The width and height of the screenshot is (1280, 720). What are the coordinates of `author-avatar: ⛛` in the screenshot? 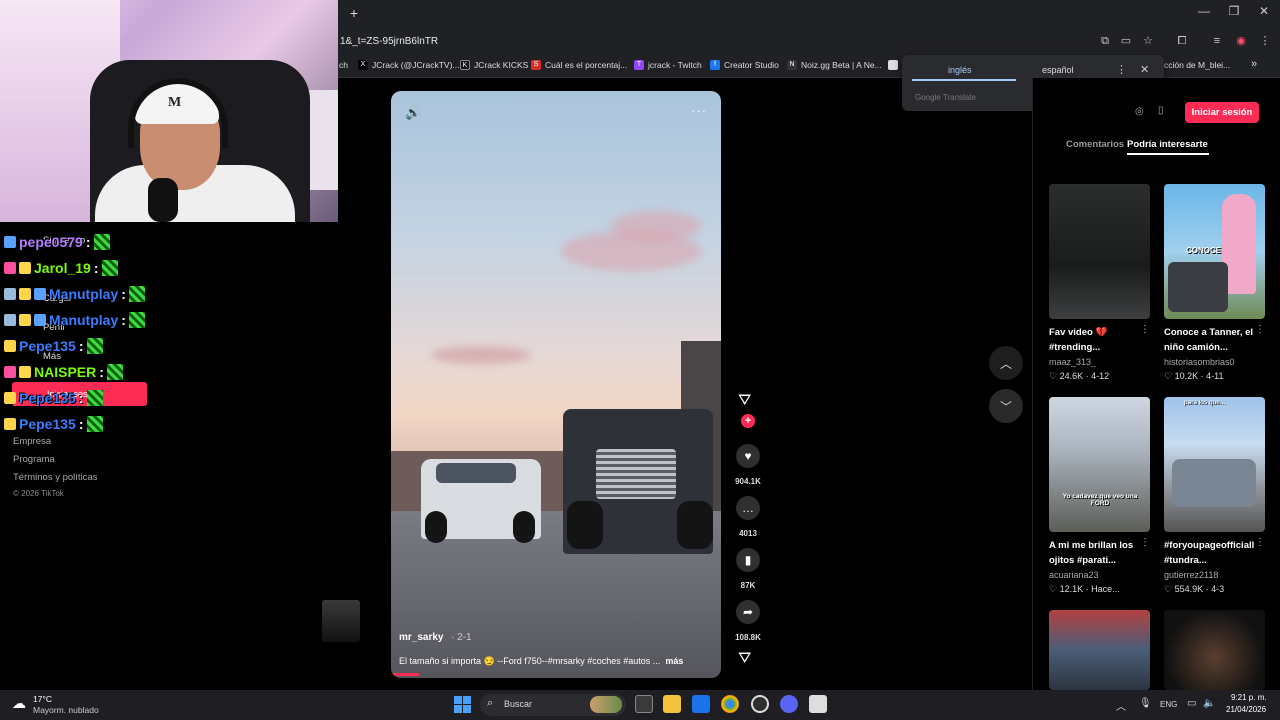 It's located at (744, 401).